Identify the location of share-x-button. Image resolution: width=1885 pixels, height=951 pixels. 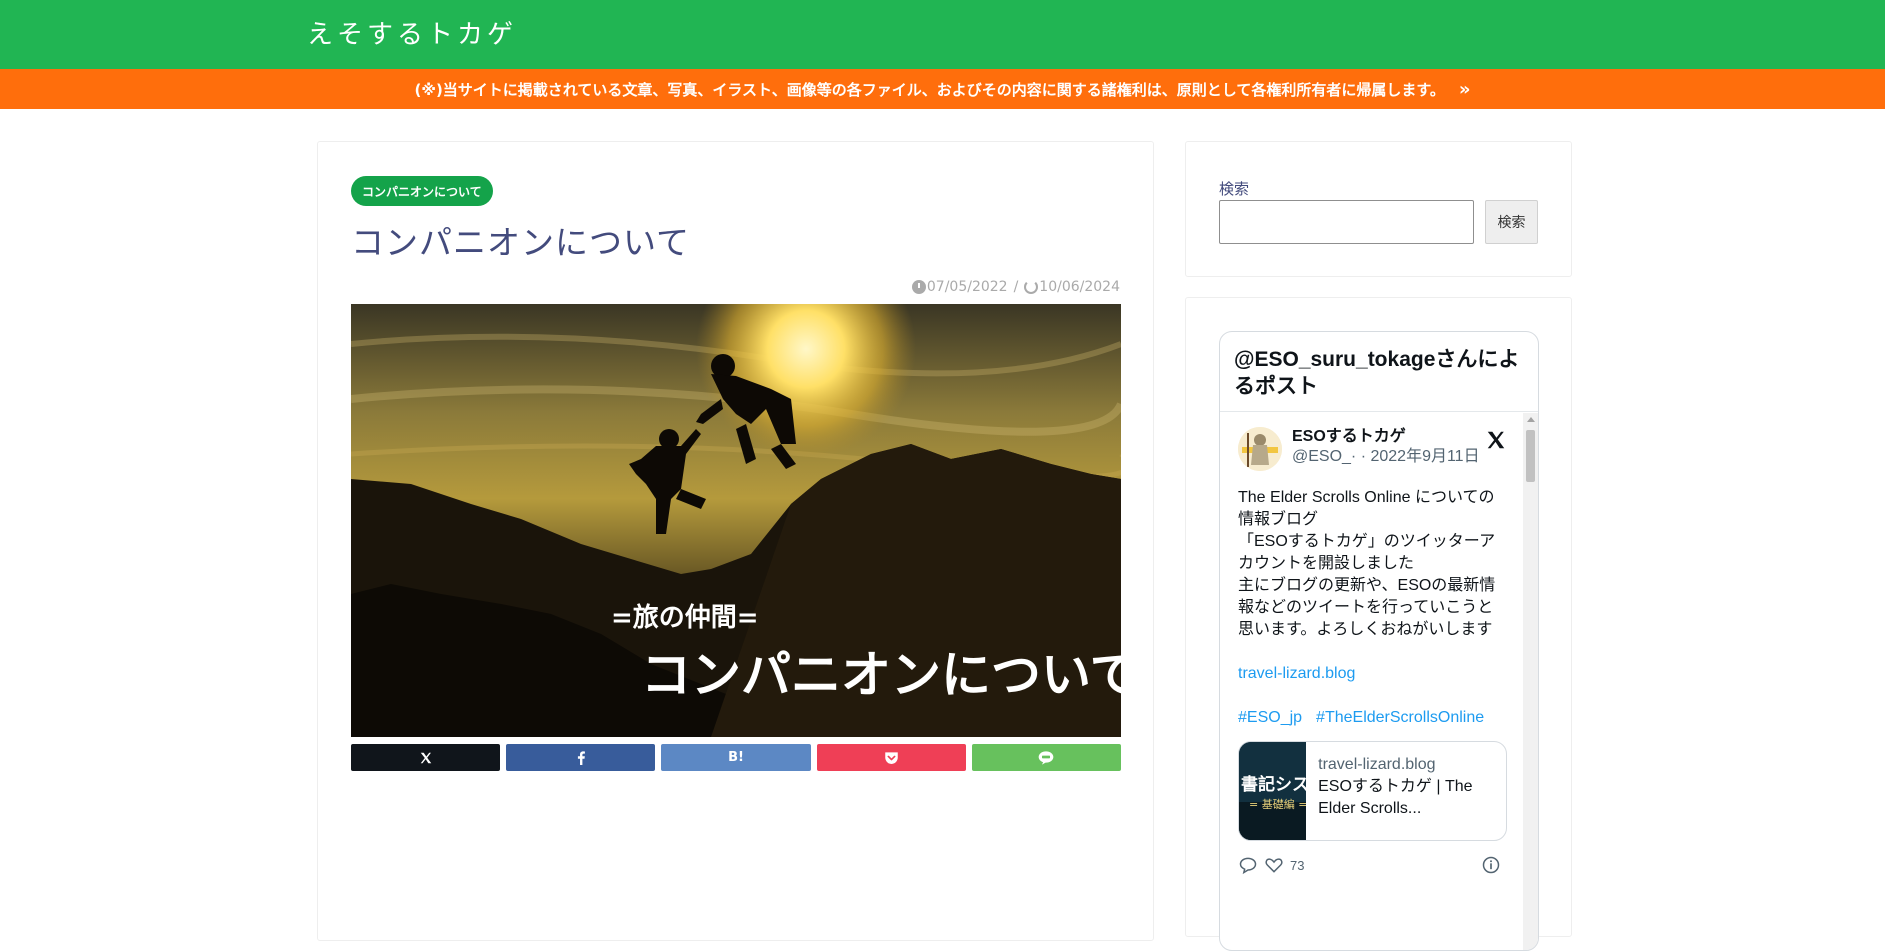
(426, 757).